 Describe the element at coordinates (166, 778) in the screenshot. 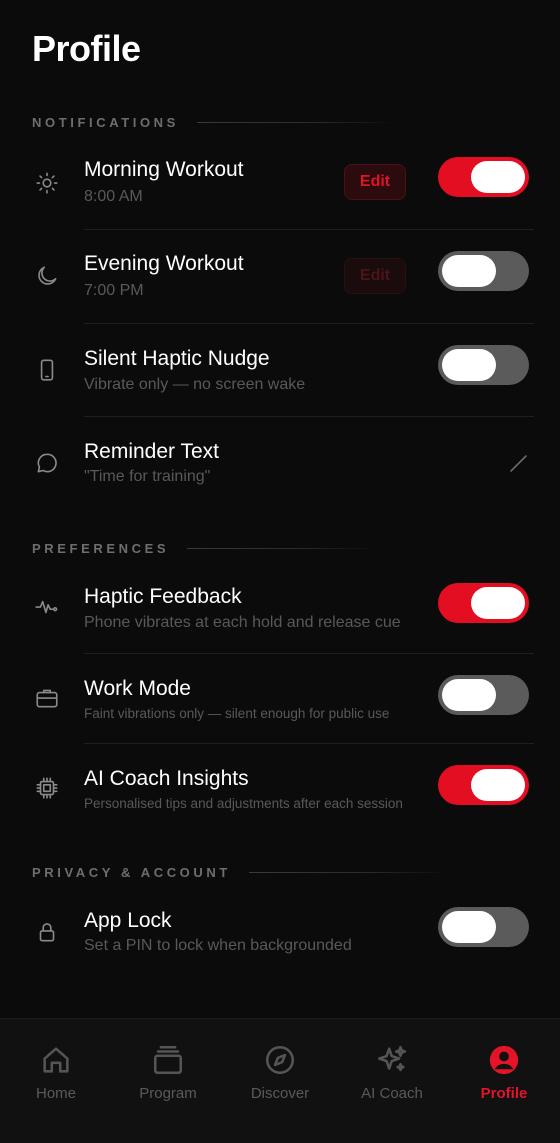

I see `row-title: AI Coach Insights` at that location.